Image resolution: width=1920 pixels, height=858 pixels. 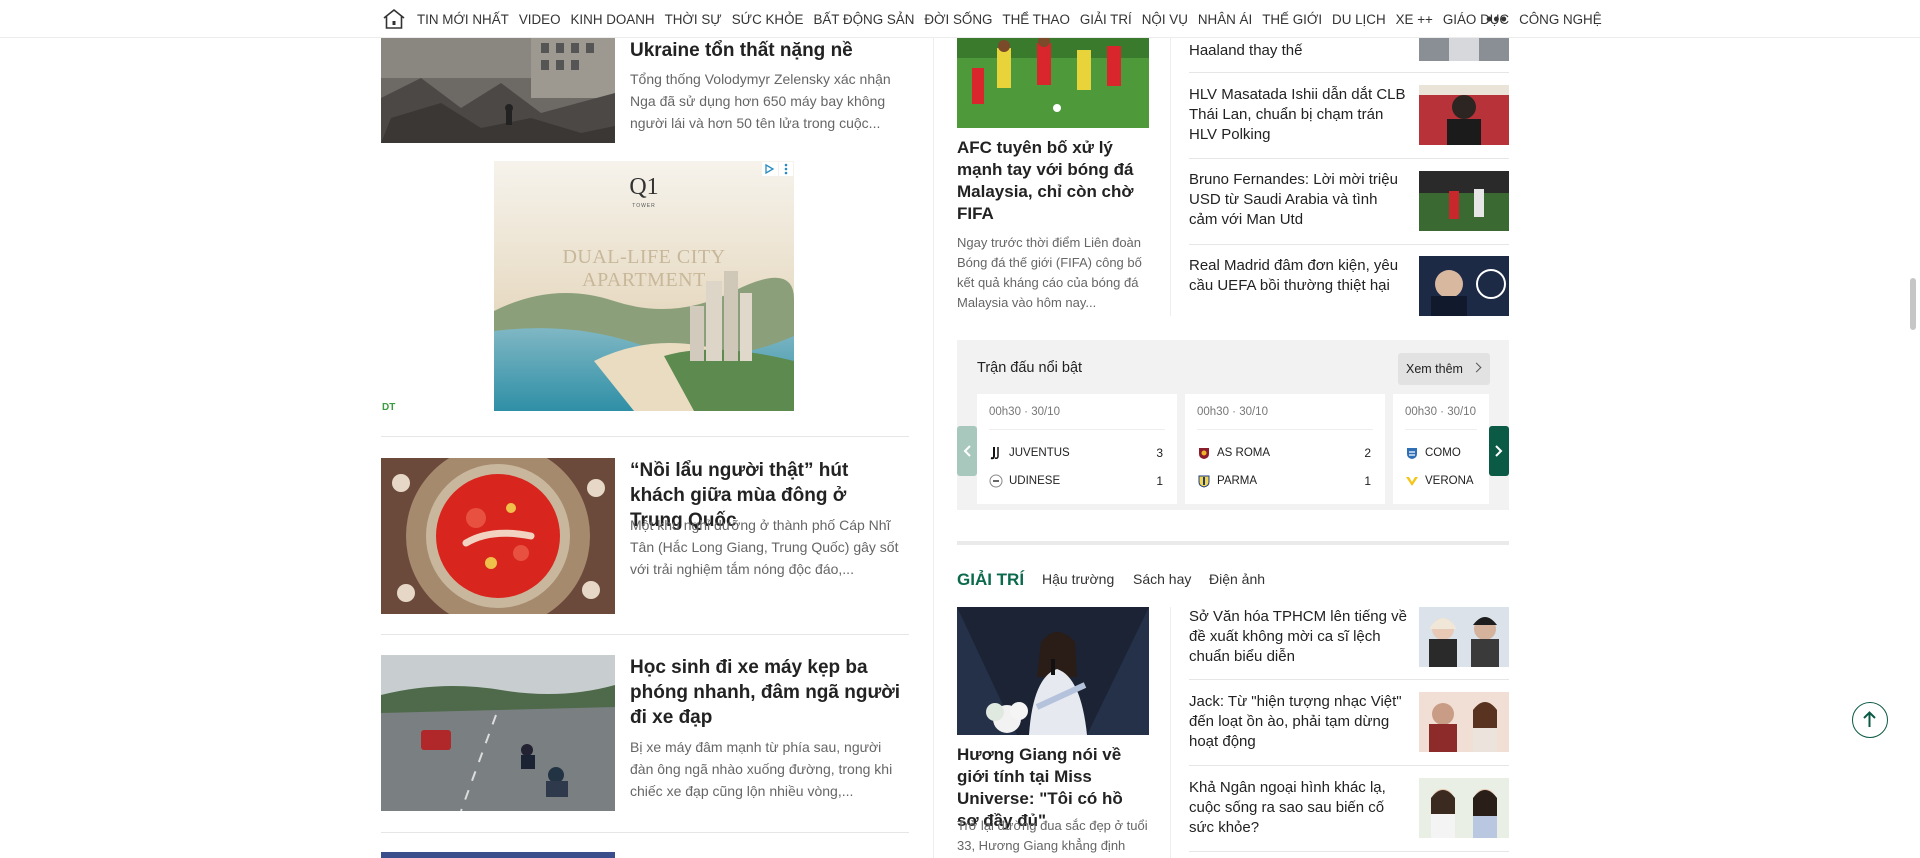 I want to click on nav-item-sport: THỂ THAO, so click(x=1035, y=19).